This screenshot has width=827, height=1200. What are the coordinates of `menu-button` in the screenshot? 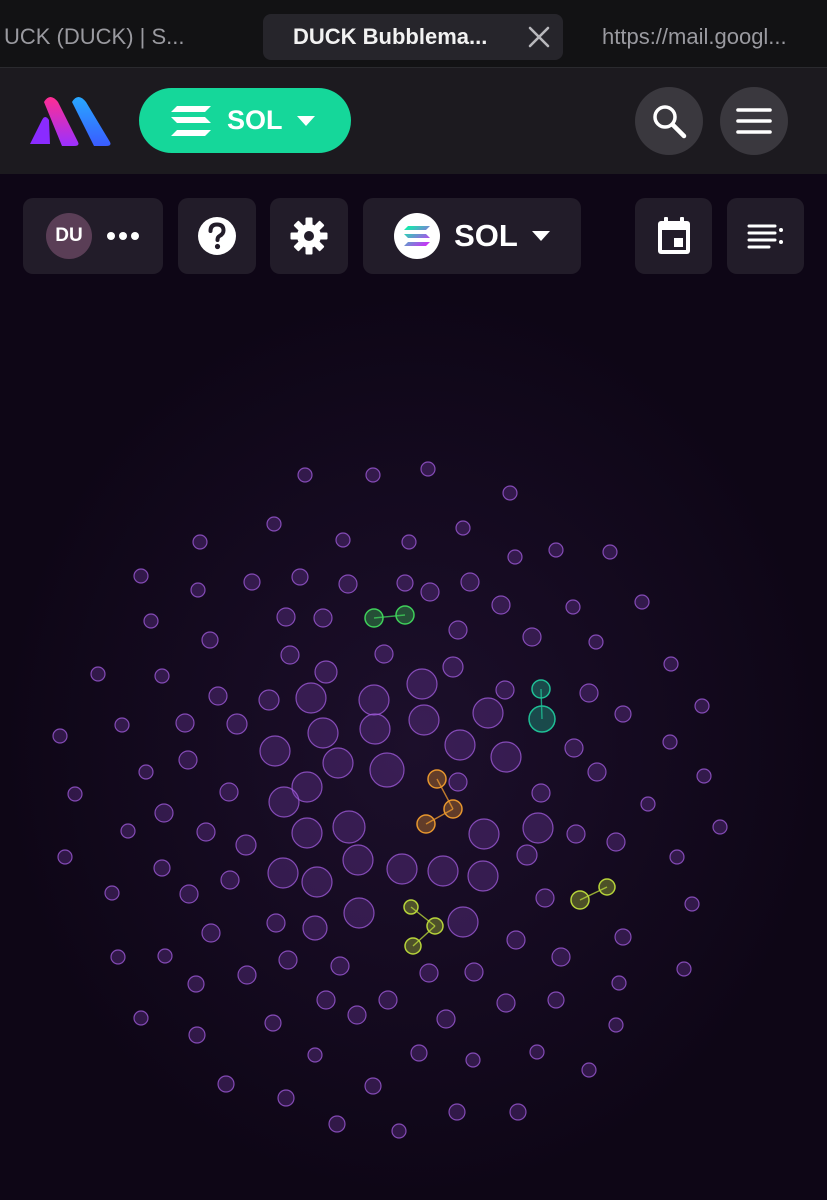 It's located at (754, 121).